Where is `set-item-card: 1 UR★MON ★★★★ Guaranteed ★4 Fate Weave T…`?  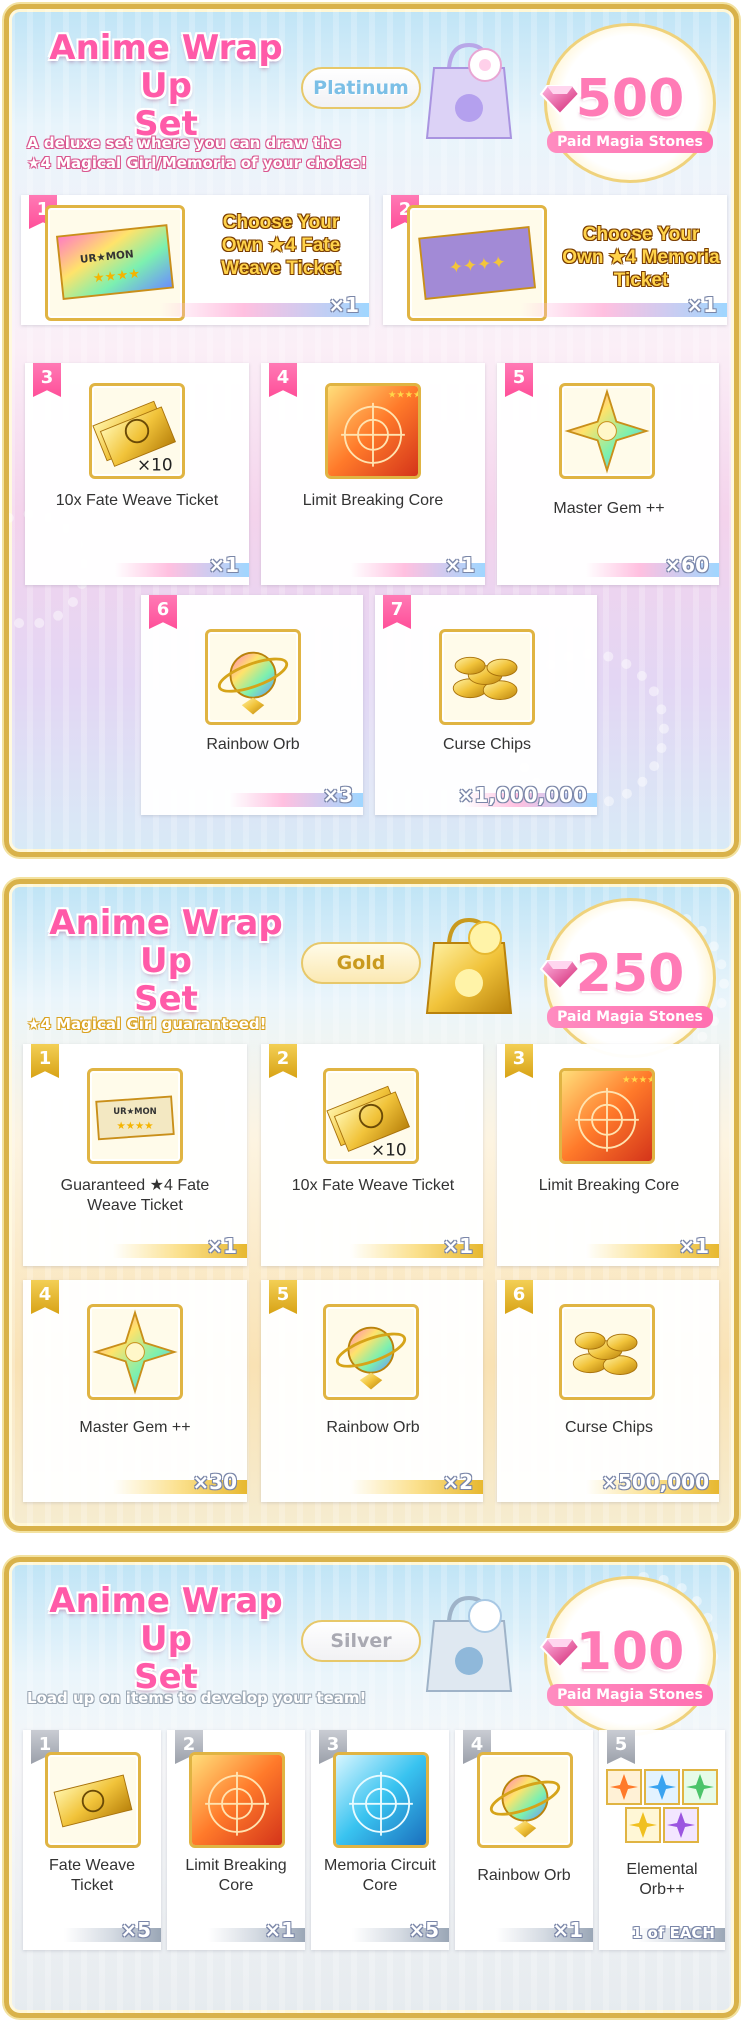 set-item-card: 1 UR★MON ★★★★ Guaranteed ★4 Fate Weave T… is located at coordinates (135, 1155).